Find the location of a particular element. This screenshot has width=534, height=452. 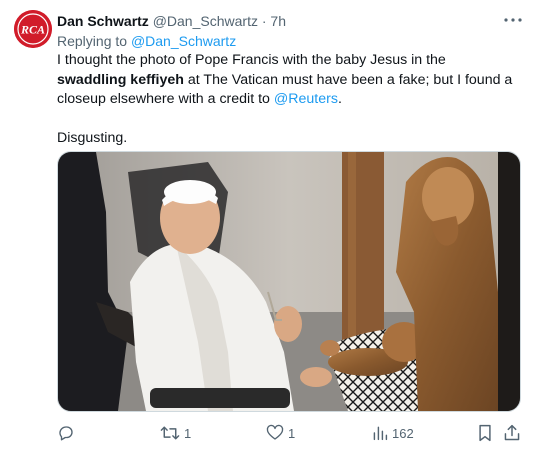

tweet-header: Dan Schwartz @Dan_Schwartz · 7h is located at coordinates (171, 21).